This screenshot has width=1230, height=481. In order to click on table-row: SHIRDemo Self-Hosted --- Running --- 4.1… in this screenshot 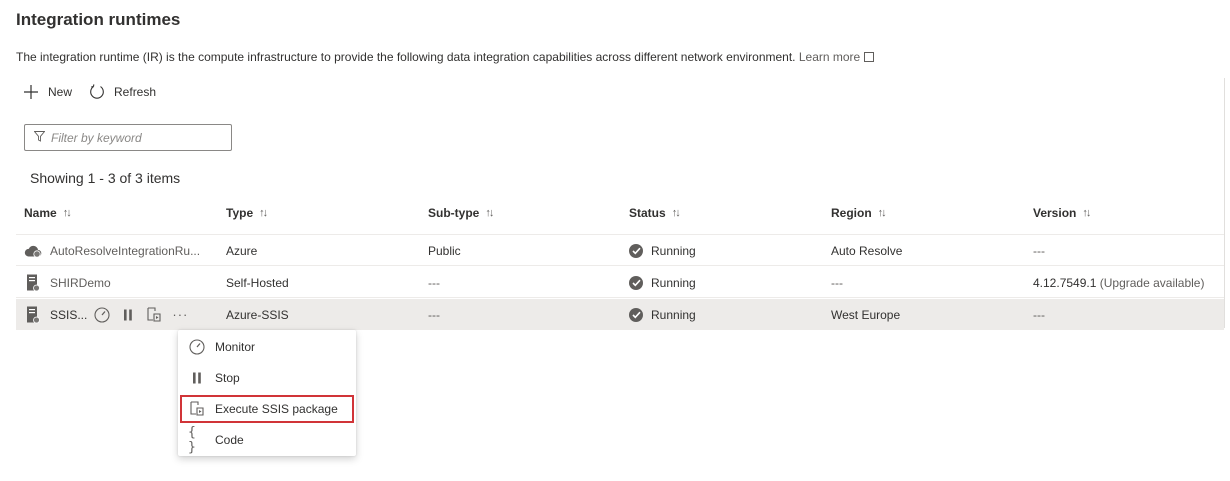, I will do `click(620, 282)`.